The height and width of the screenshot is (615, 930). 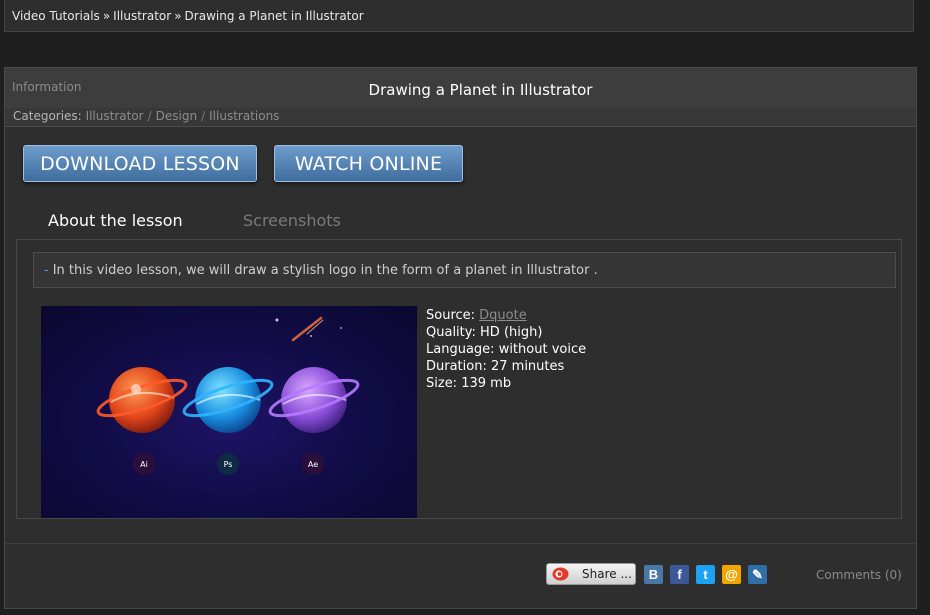 What do you see at coordinates (731, 574) in the screenshot?
I see `mail-icon: @` at bounding box center [731, 574].